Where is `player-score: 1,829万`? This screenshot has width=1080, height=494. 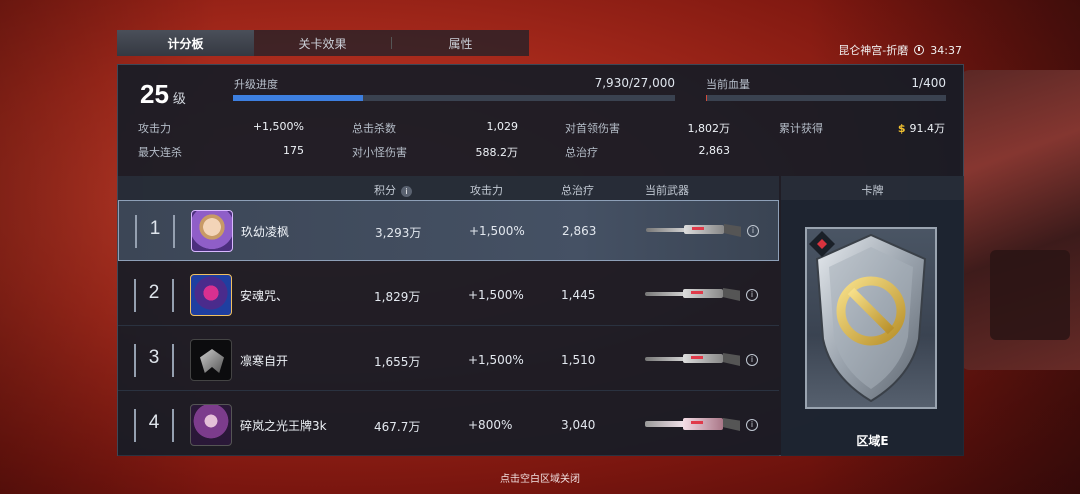 player-score: 1,829万 is located at coordinates (397, 297).